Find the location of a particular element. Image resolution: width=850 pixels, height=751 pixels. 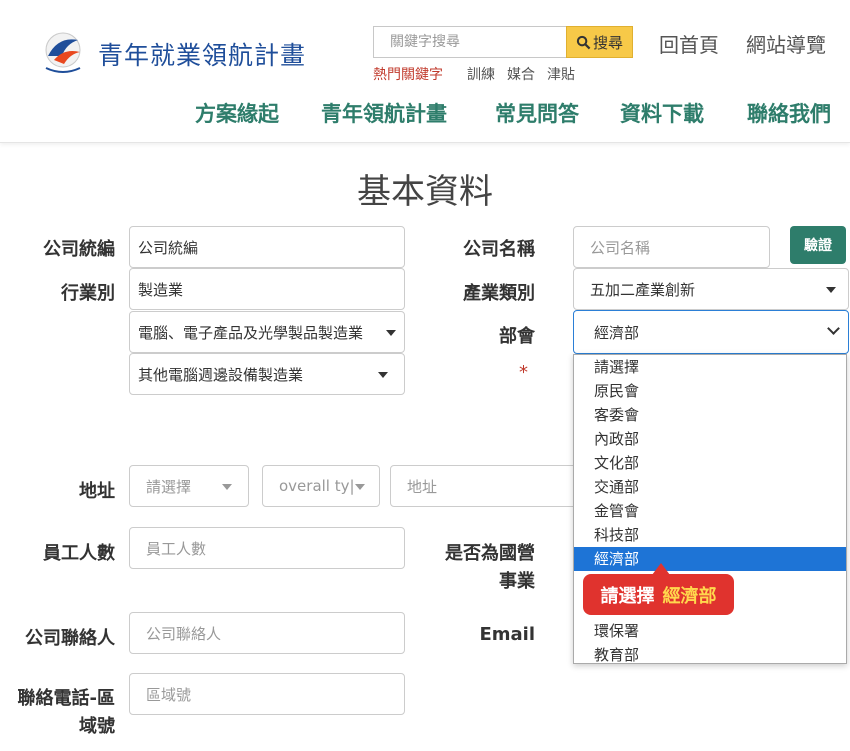

dropdown-option: 內政部 is located at coordinates (710, 439).